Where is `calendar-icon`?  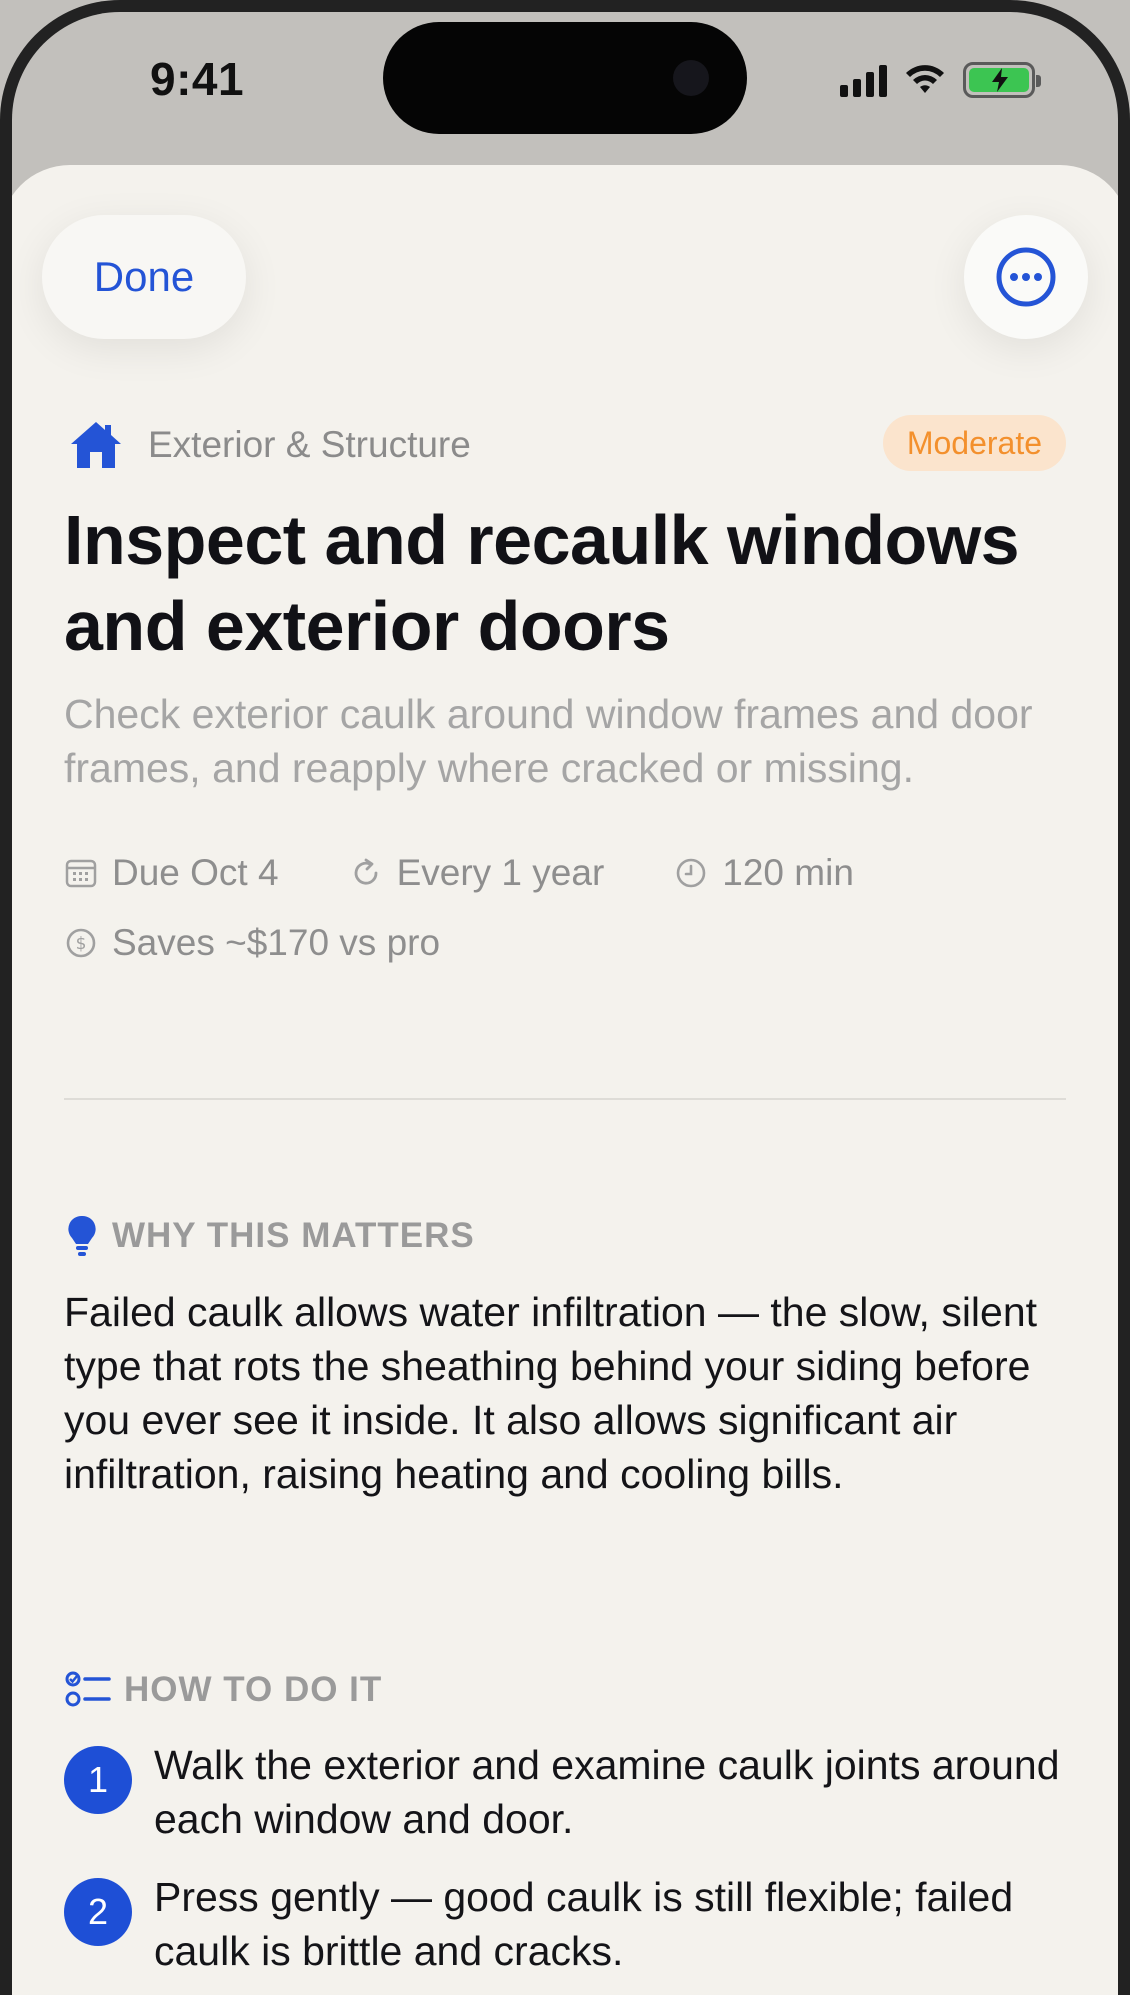 calendar-icon is located at coordinates (81, 873).